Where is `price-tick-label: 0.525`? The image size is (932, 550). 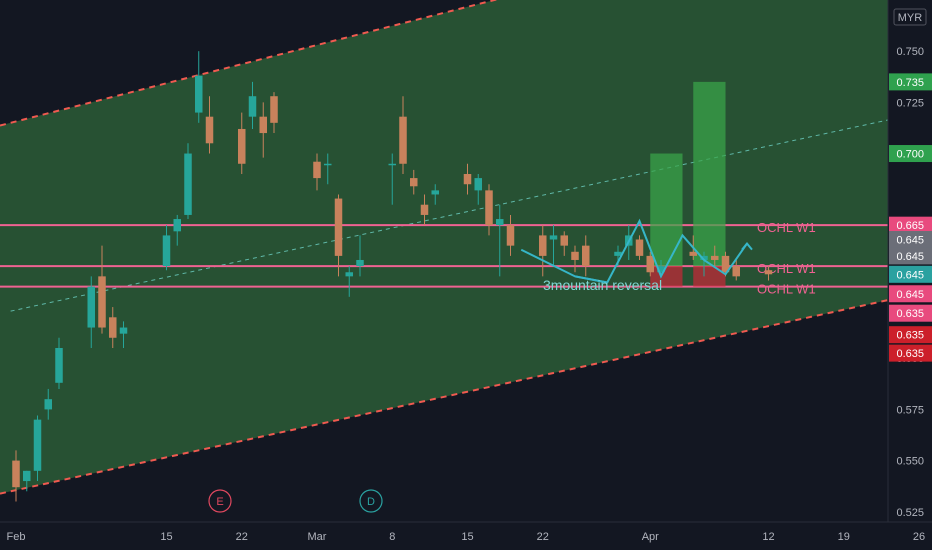 price-tick-label: 0.525 is located at coordinates (910, 513).